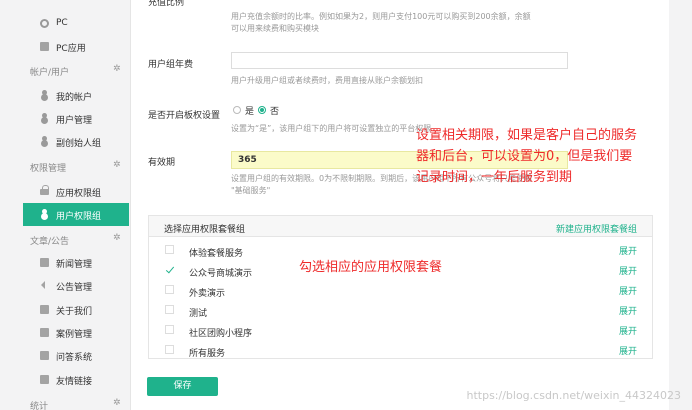  Describe the element at coordinates (182, 386) in the screenshot. I see `save-button: 保存` at that location.